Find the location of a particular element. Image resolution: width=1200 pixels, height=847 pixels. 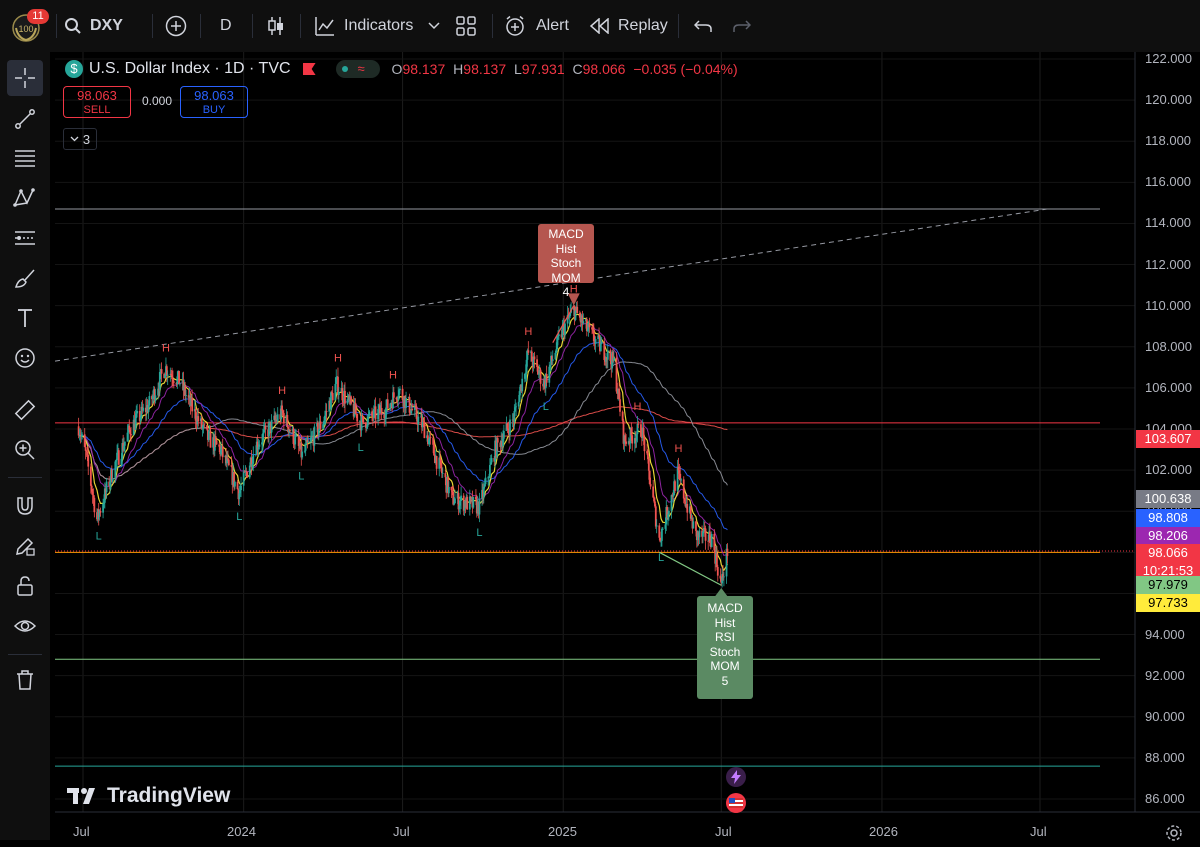

price-tick-label: 102.000 is located at coordinates (1168, 470).